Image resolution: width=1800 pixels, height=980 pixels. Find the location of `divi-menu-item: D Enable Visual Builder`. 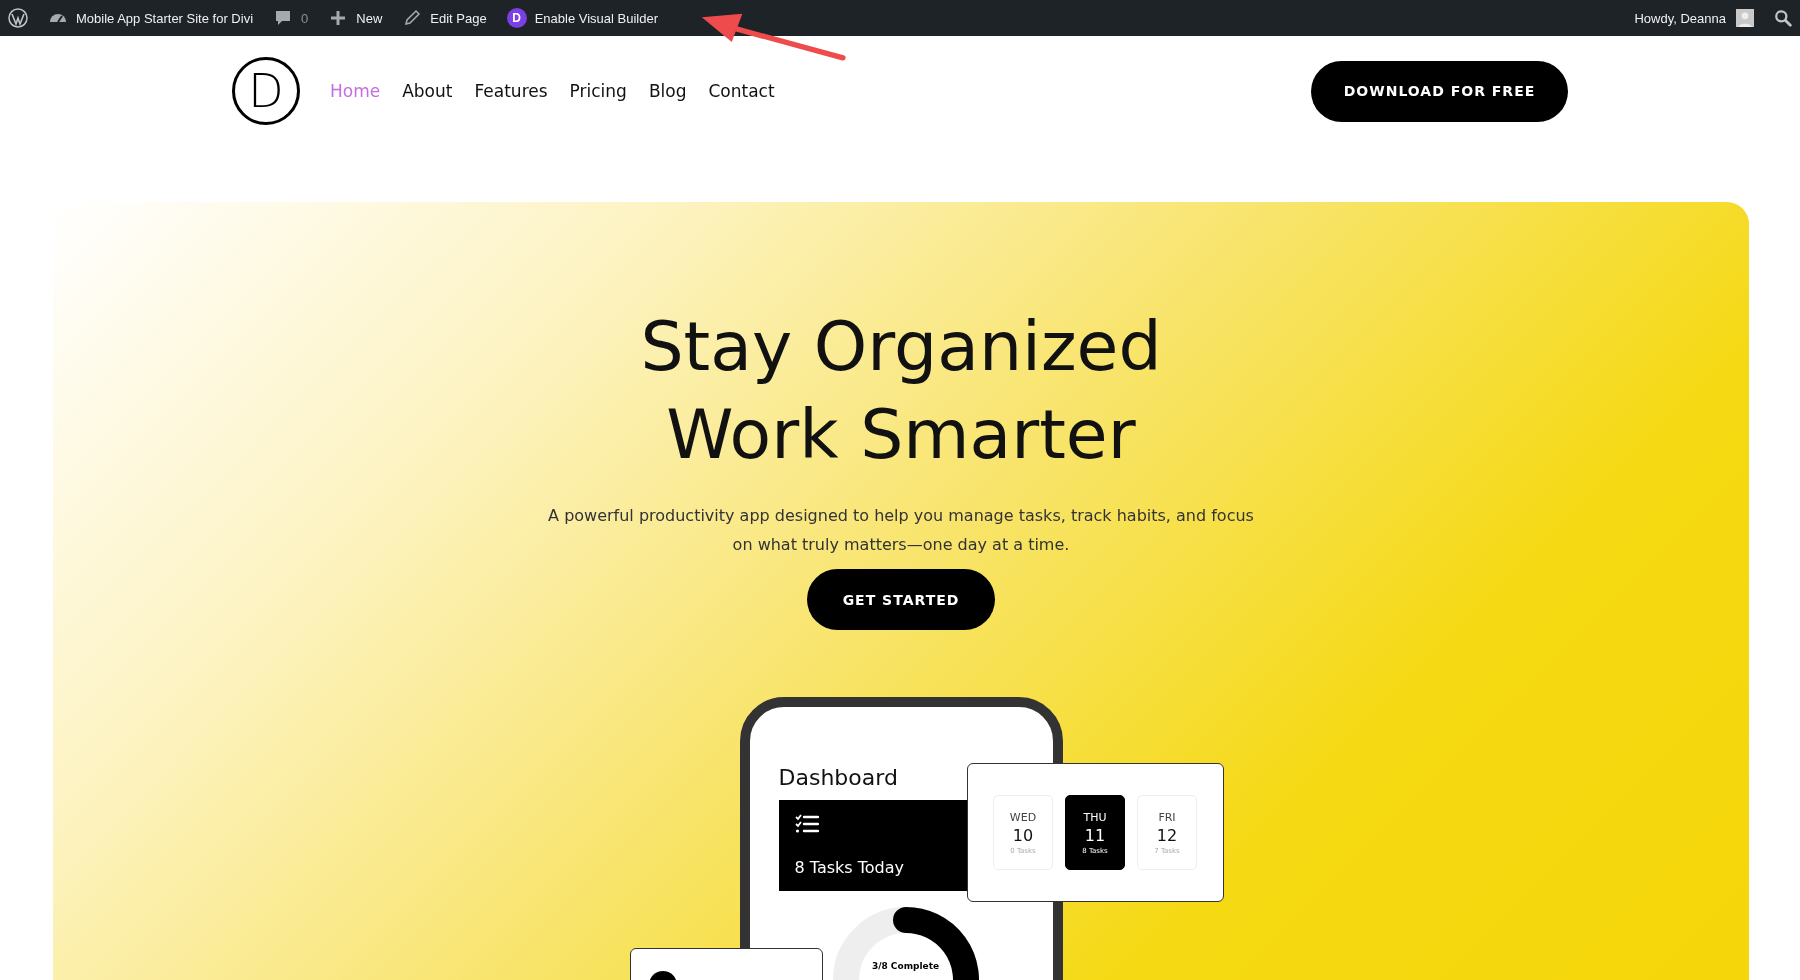

divi-menu-item: D Enable Visual Builder is located at coordinates (582, 18).